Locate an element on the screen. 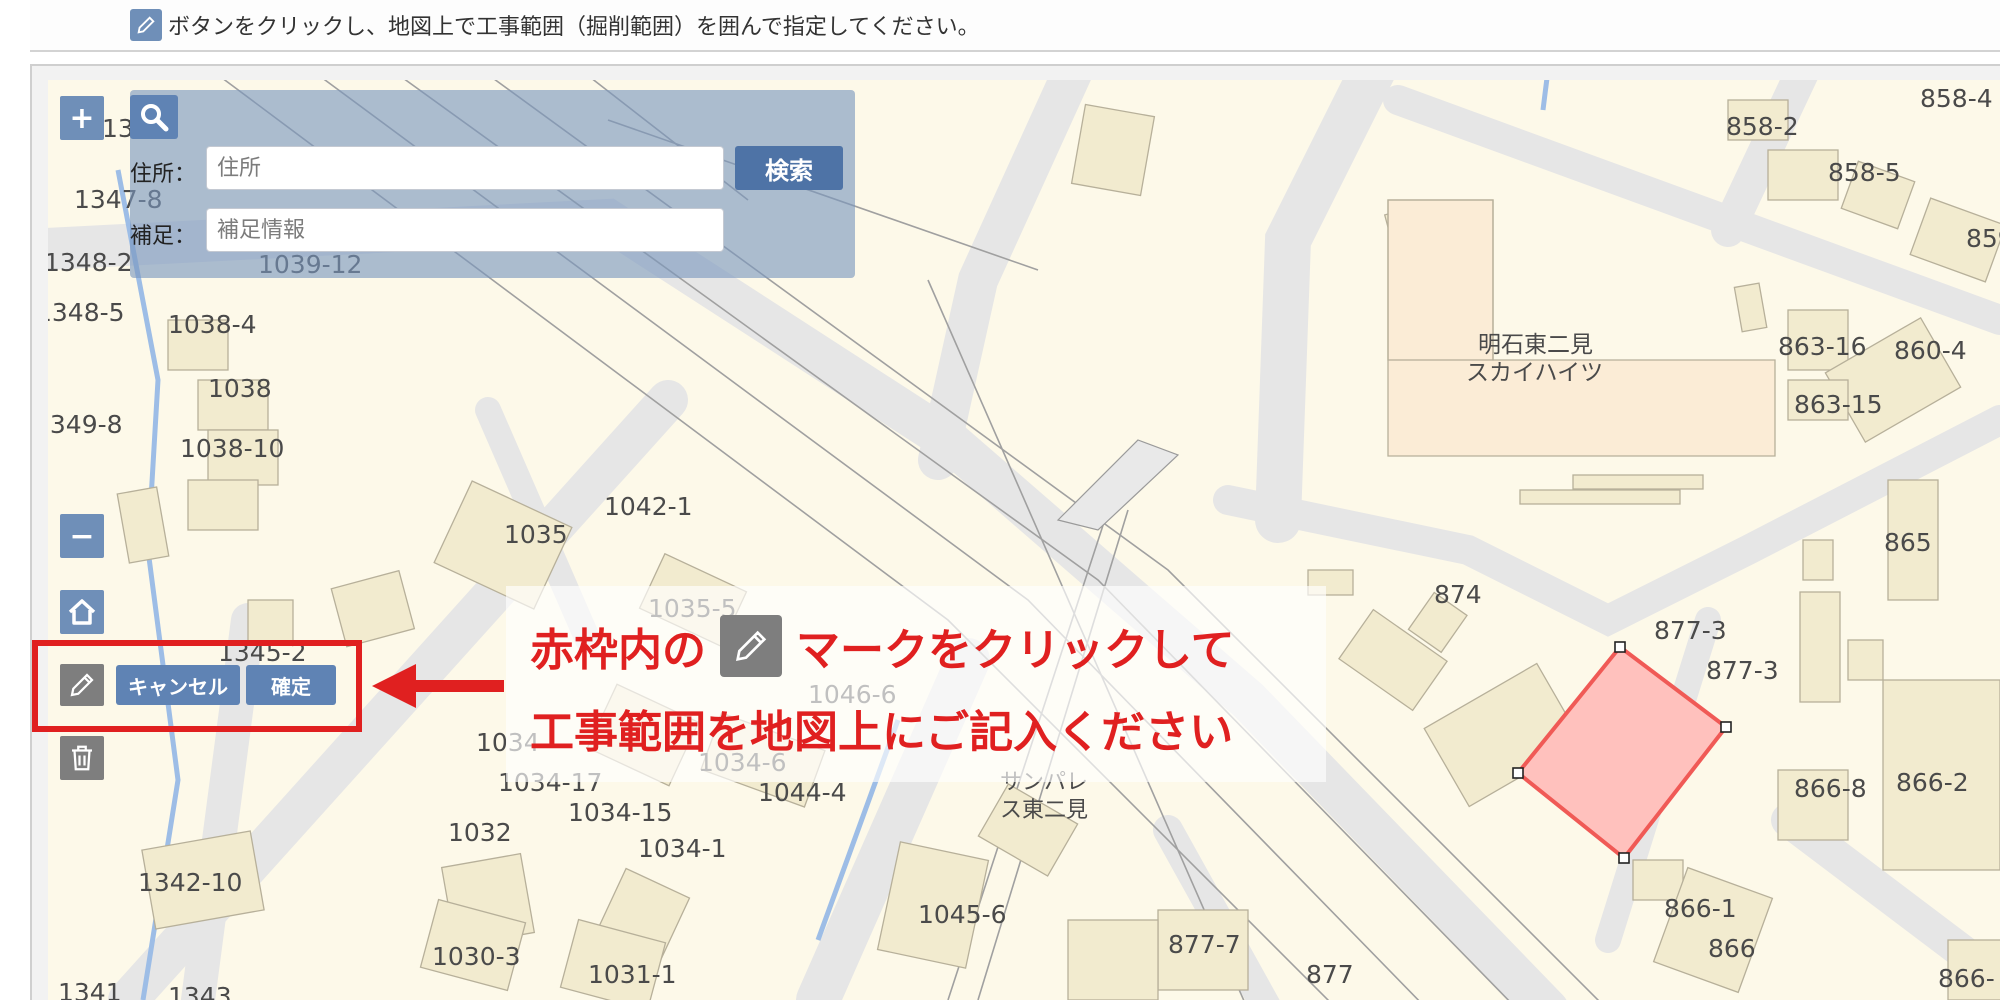 The height and width of the screenshot is (1000, 2000). callout-text: 赤枠内の is located at coordinates (618, 650).